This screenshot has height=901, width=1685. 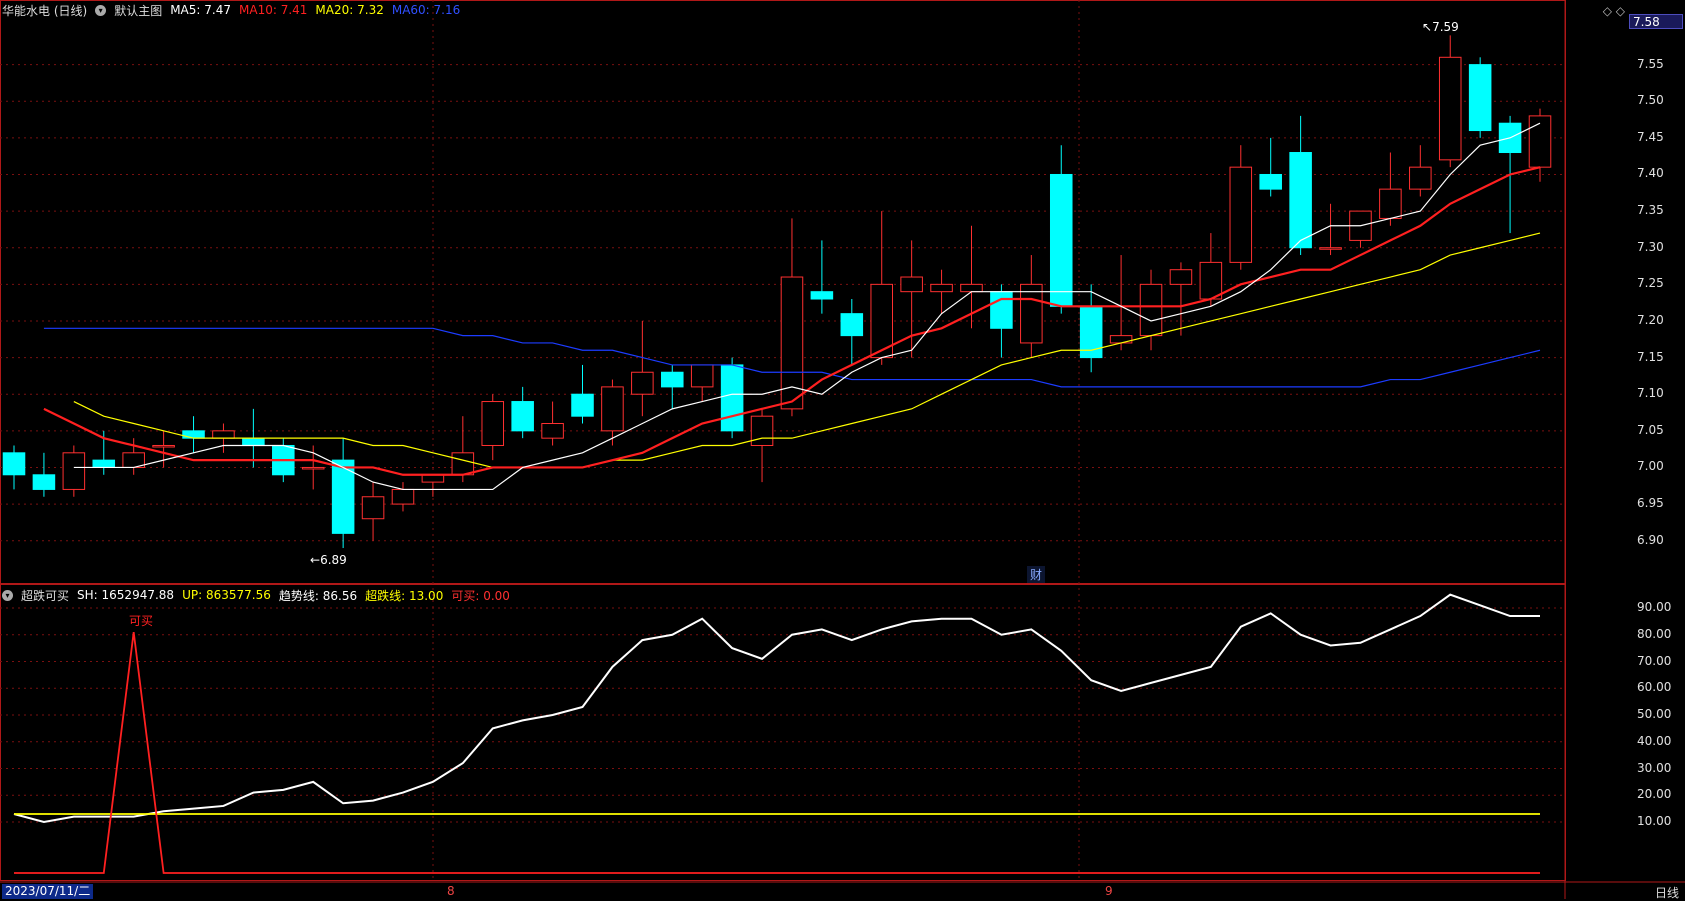 I want to click on price-tick-label: 7.35, so click(x=1650, y=210).